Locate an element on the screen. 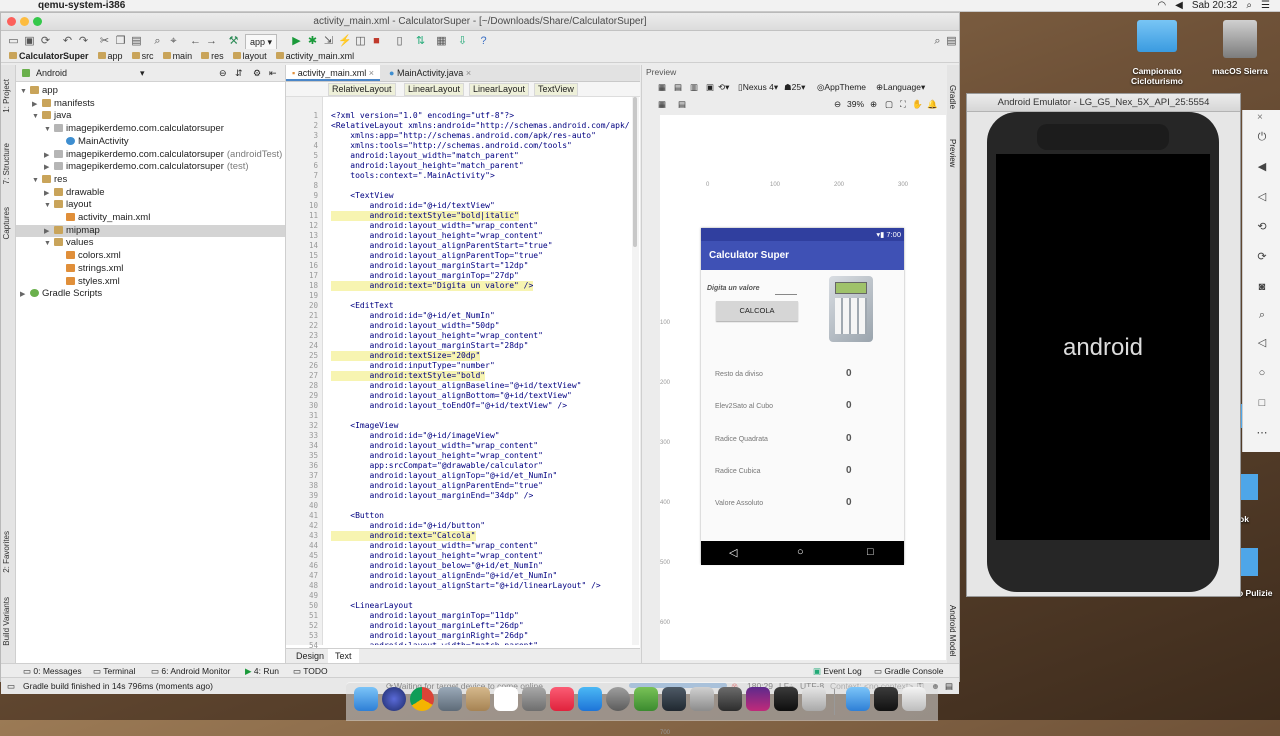 The height and width of the screenshot is (736, 1280). zoom-out-icon: ⊖ is located at coordinates (837, 104).